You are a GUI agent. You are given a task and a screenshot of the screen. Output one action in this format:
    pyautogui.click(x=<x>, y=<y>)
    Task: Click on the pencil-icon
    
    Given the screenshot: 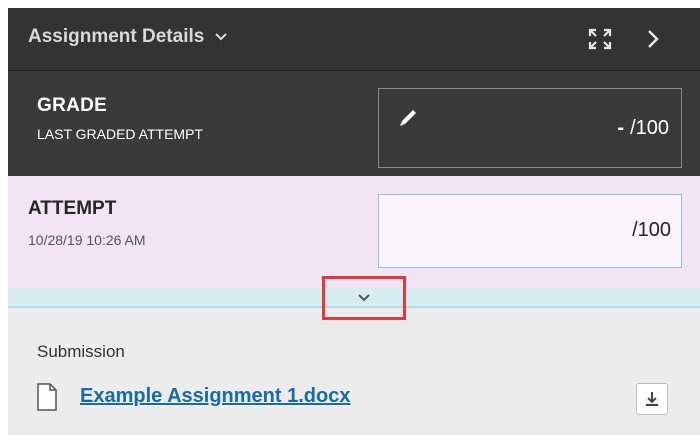 What is the action you would take?
    pyautogui.click(x=408, y=118)
    